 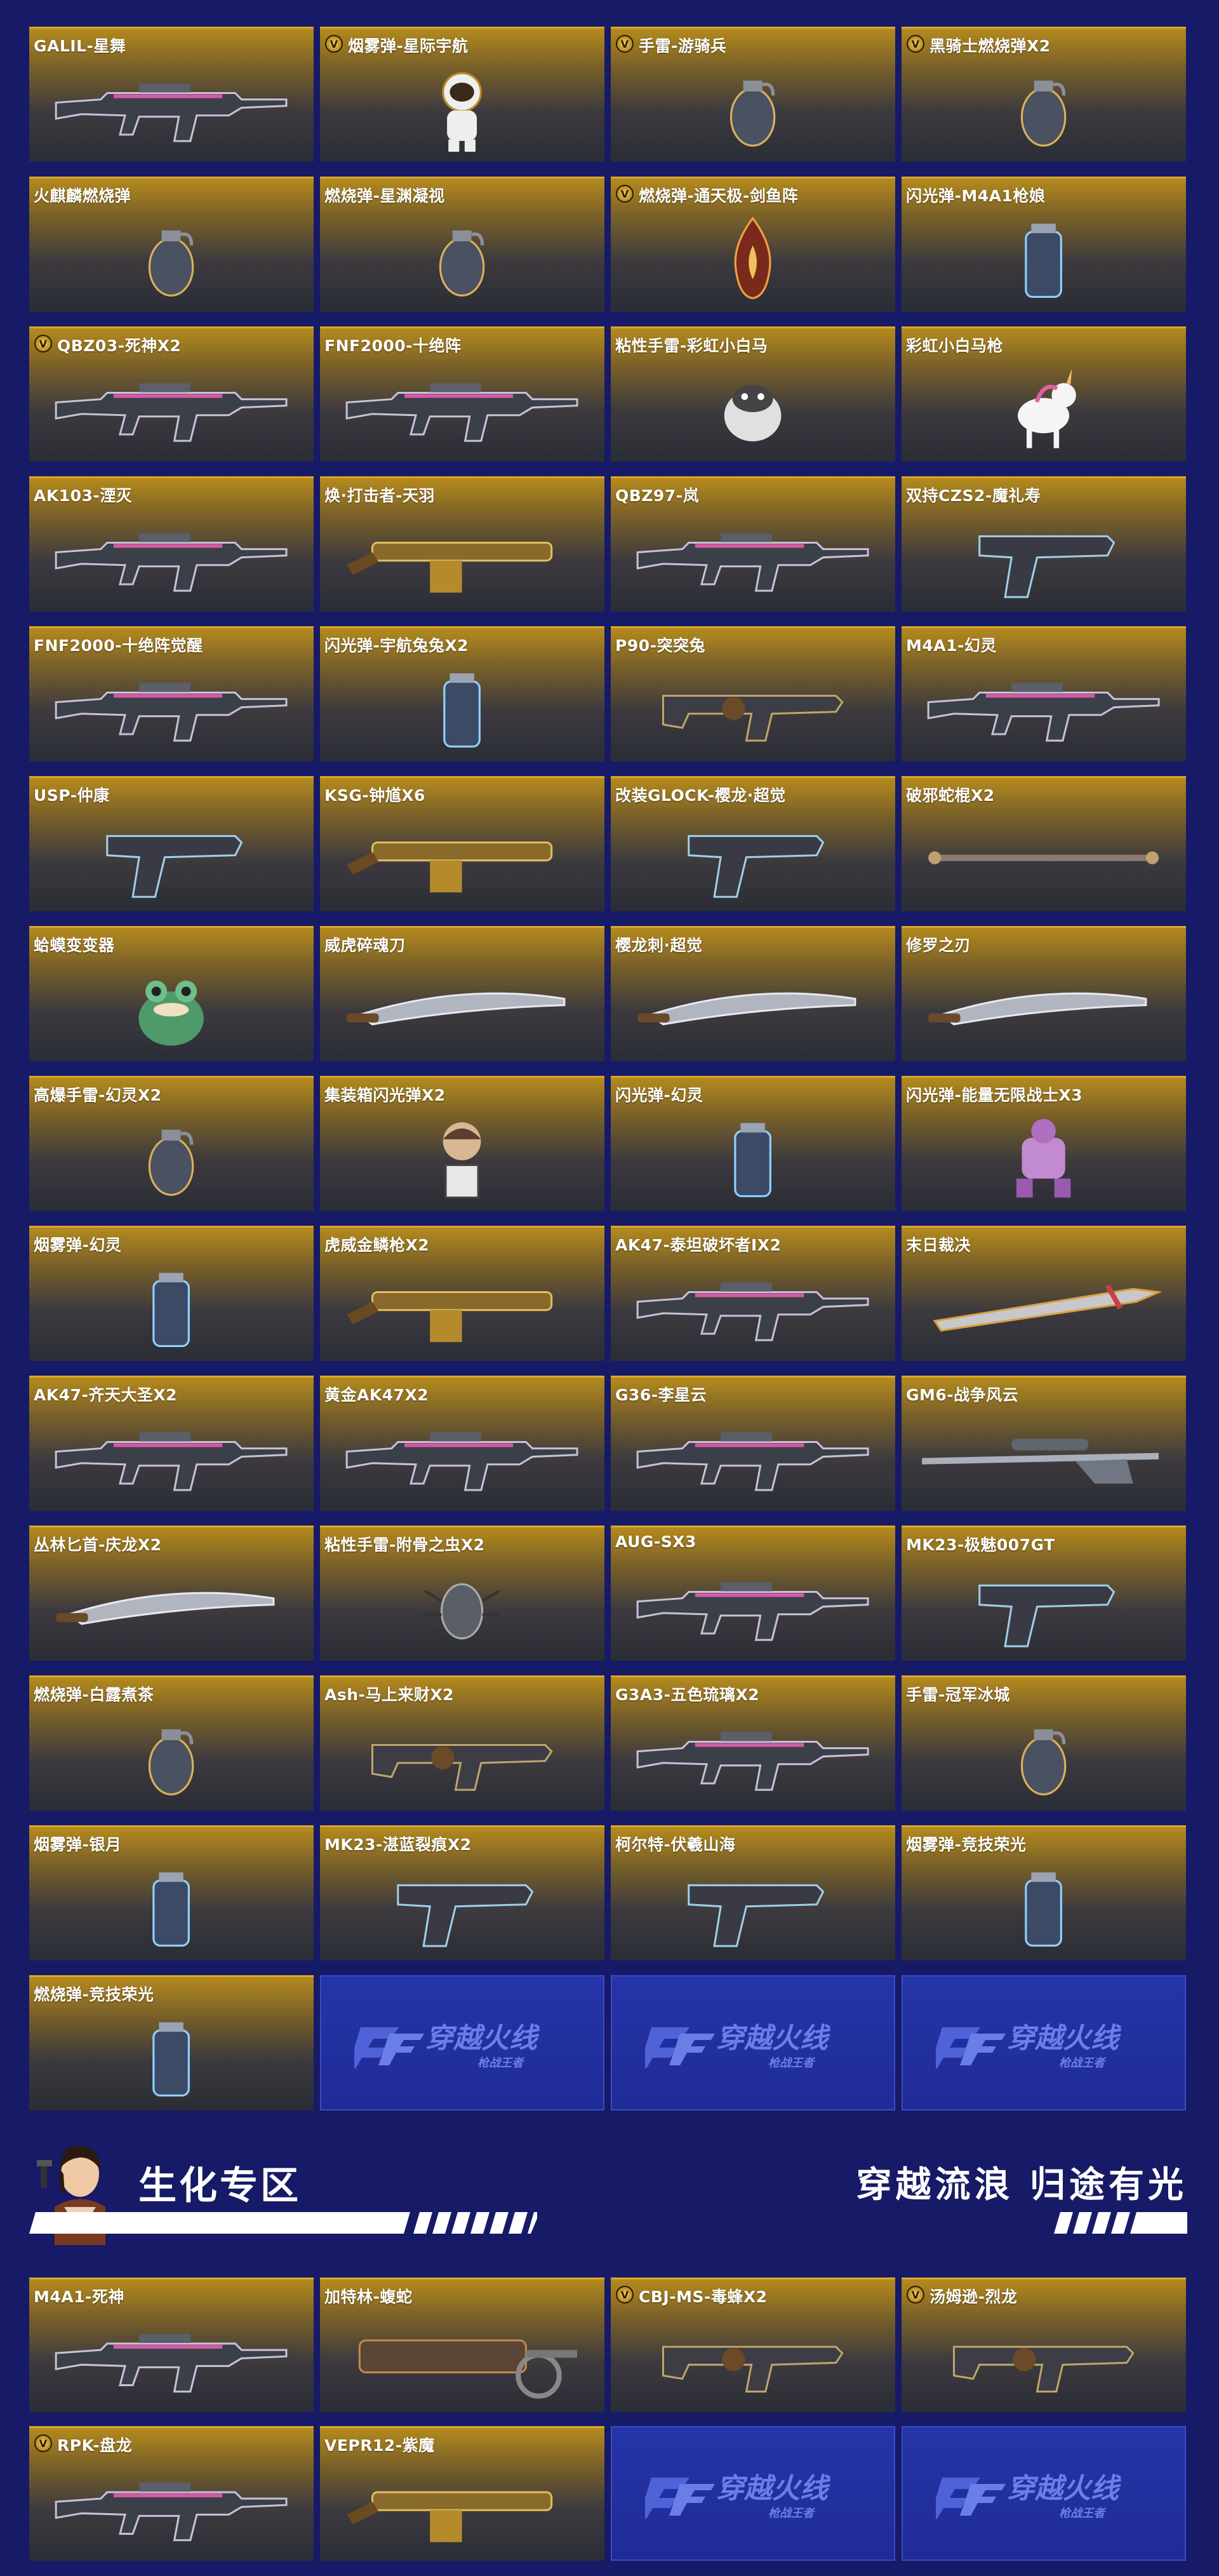 What do you see at coordinates (1044, 409) in the screenshot?
I see `unicorn-icon` at bounding box center [1044, 409].